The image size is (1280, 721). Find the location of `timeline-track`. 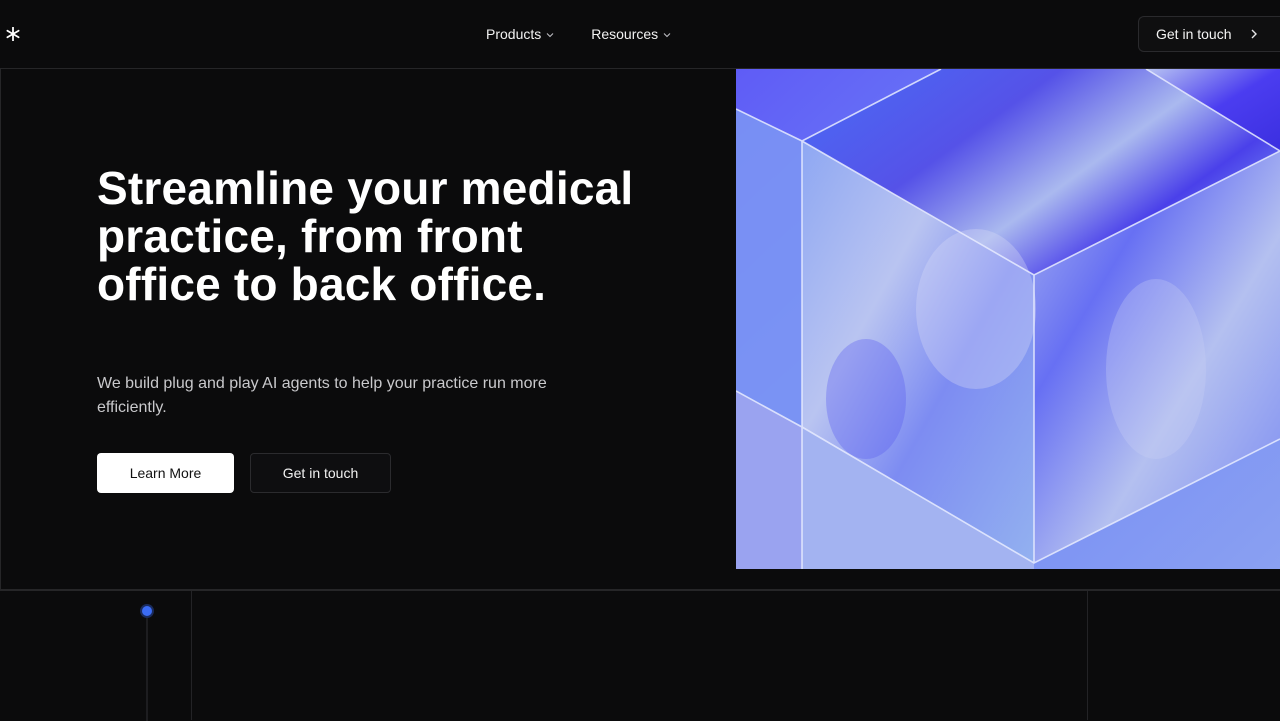

timeline-track is located at coordinates (147, 669).